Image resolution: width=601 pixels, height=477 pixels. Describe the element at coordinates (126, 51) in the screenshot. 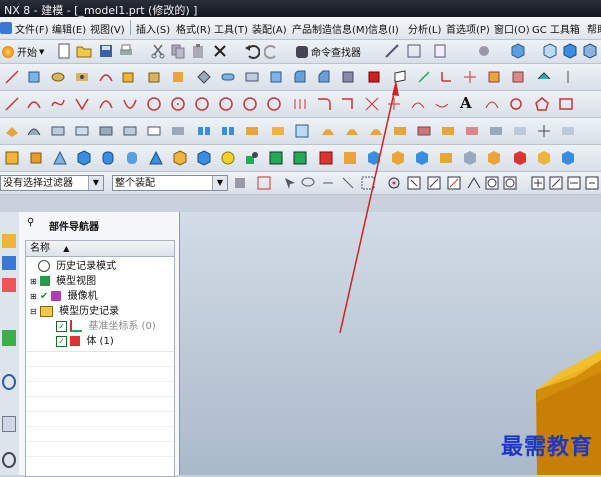

I see `print-icon` at that location.